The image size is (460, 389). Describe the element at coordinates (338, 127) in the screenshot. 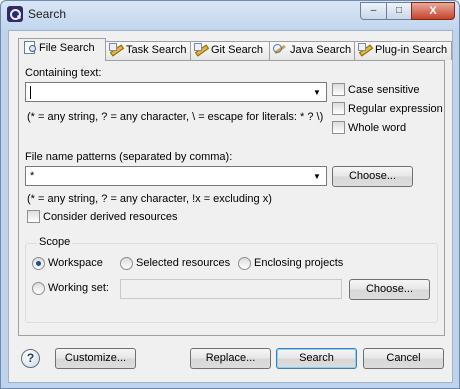

I see `whole-word-checkbox` at that location.